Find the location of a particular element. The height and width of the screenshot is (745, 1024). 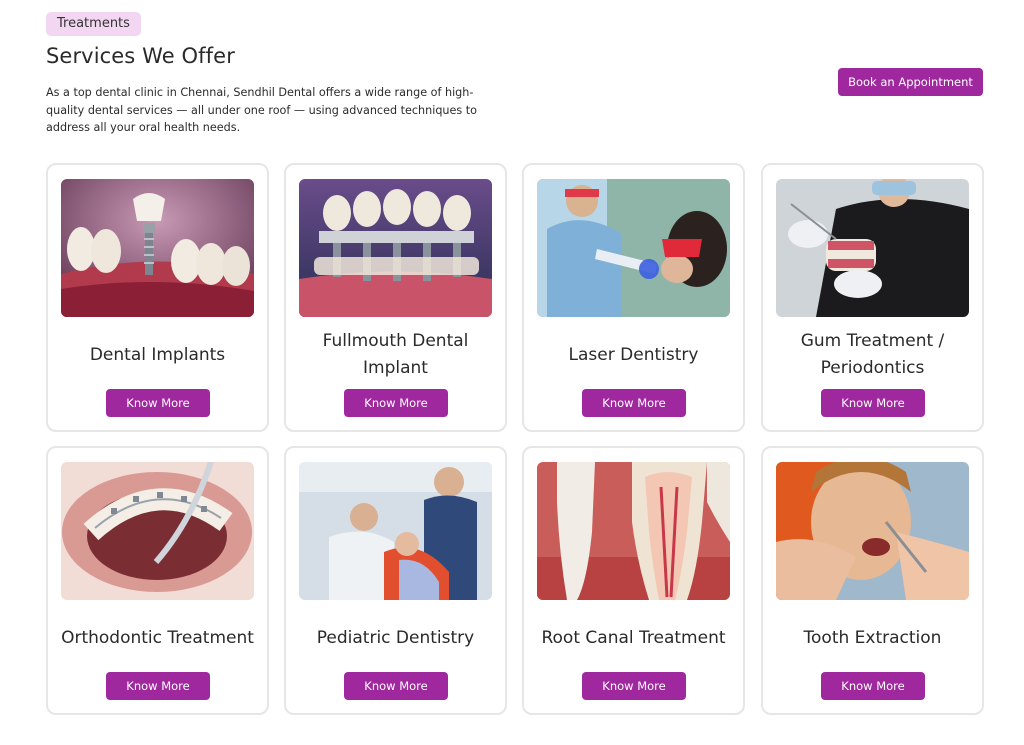

section-title: Services We Offer is located at coordinates (140, 56).